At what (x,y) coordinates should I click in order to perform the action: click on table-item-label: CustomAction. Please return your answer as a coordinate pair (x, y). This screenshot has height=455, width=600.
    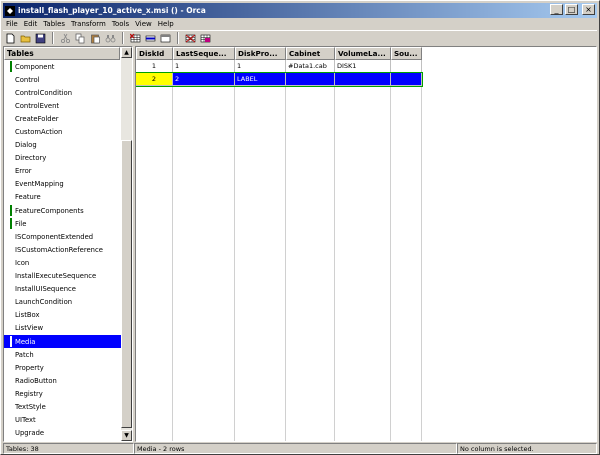
    Looking at the image, I should click on (39, 132).